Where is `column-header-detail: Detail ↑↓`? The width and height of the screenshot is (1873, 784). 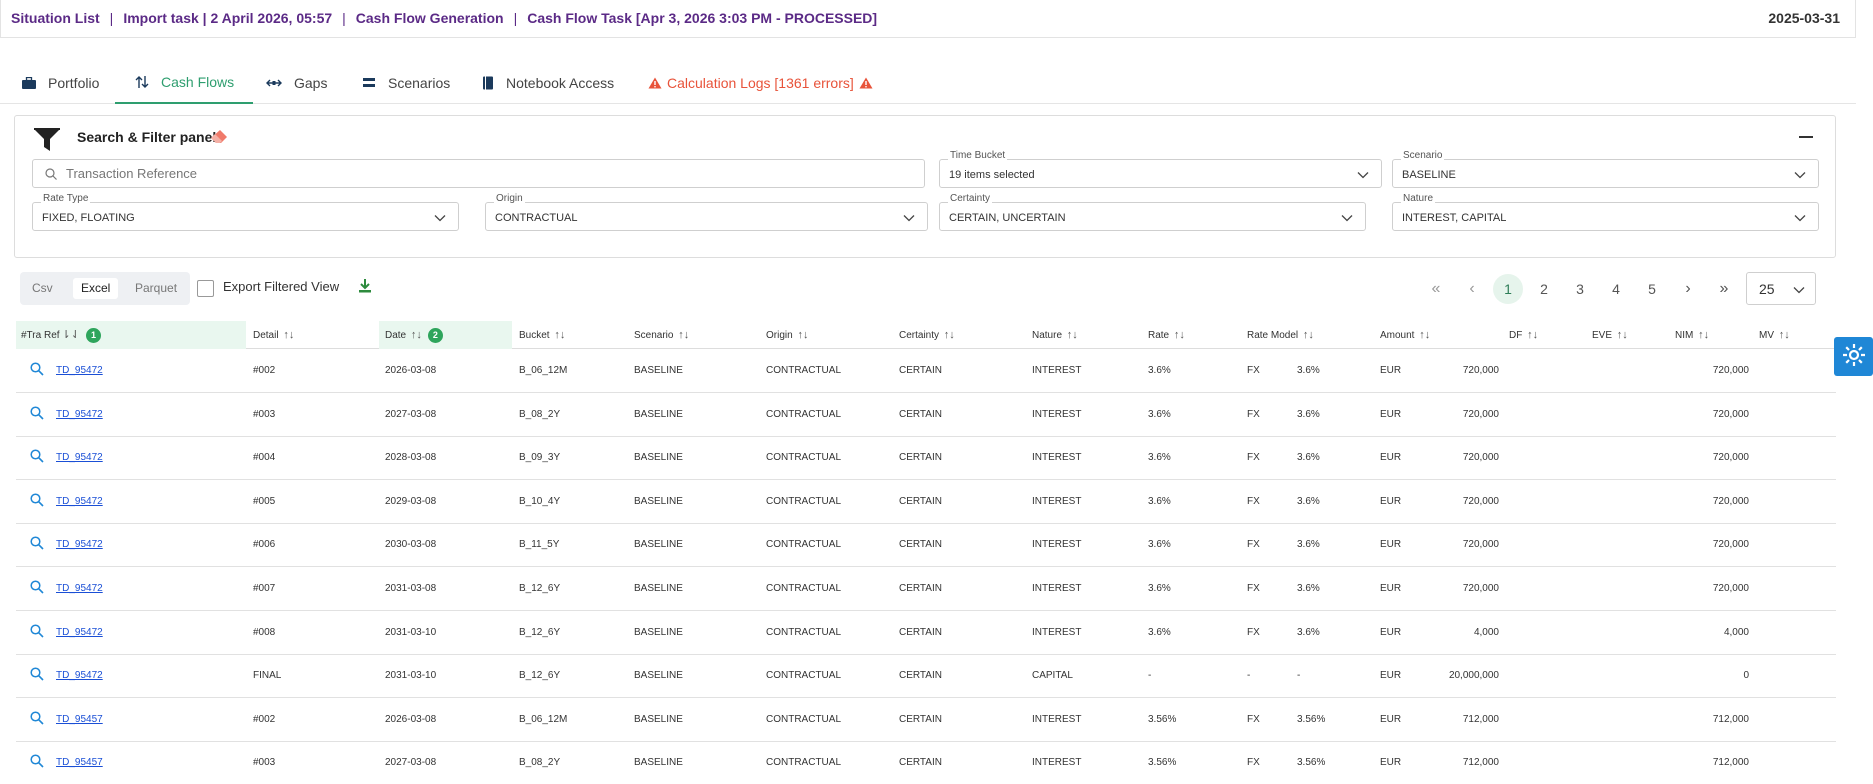 column-header-detail: Detail ↑↓ is located at coordinates (273, 335).